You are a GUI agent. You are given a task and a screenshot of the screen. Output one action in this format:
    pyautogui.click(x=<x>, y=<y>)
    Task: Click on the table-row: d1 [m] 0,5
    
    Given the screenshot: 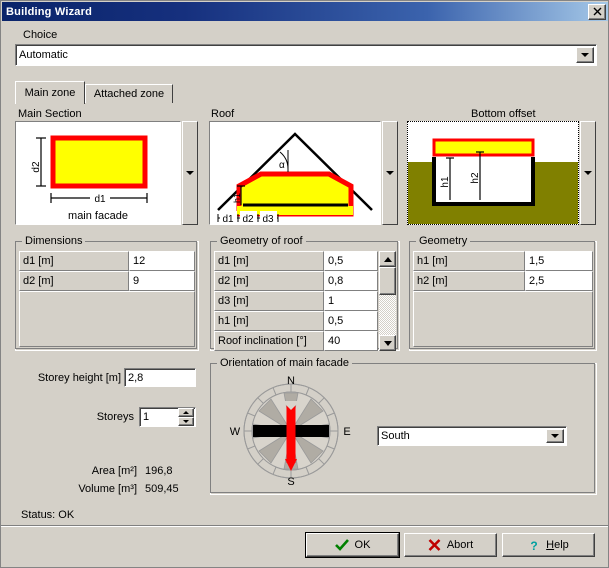 What is the action you would take?
    pyautogui.click(x=296, y=261)
    